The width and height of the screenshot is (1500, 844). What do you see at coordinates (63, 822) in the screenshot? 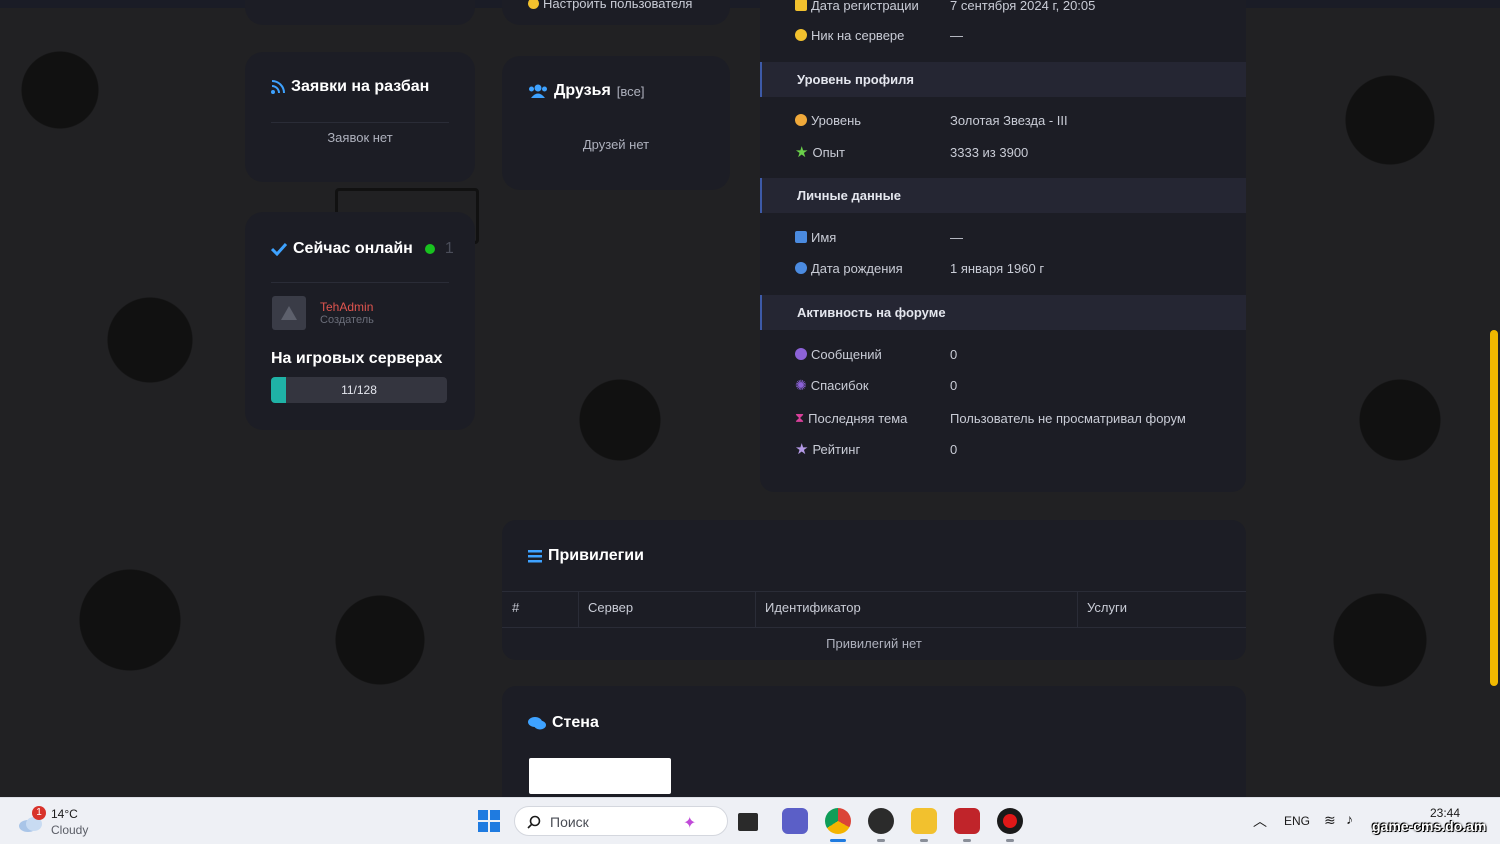
I see `weather-widget: 1 14°C Cloudy` at bounding box center [63, 822].